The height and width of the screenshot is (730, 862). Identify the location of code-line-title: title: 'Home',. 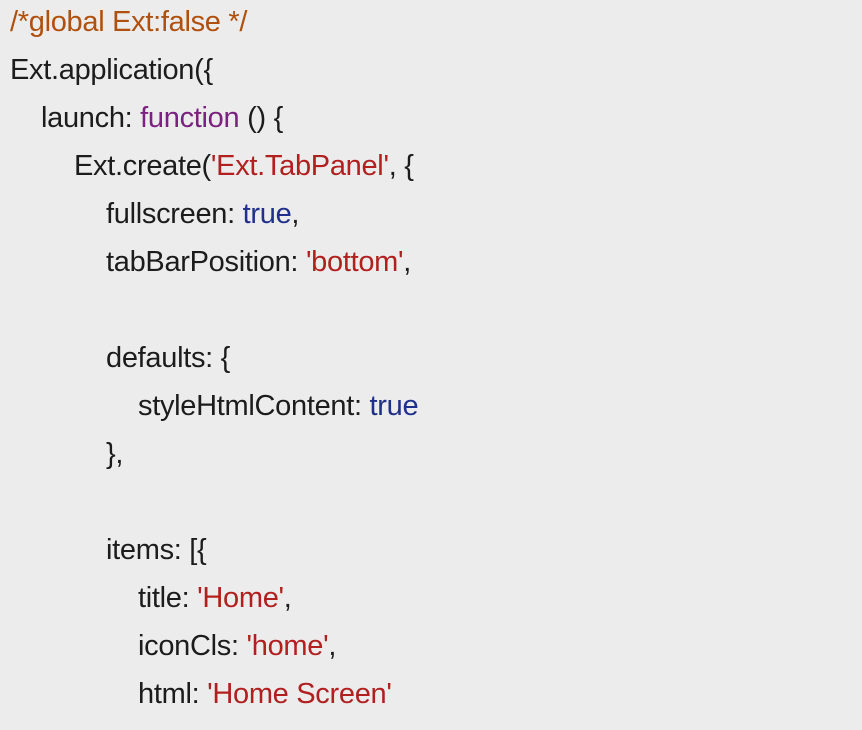
(151, 598).